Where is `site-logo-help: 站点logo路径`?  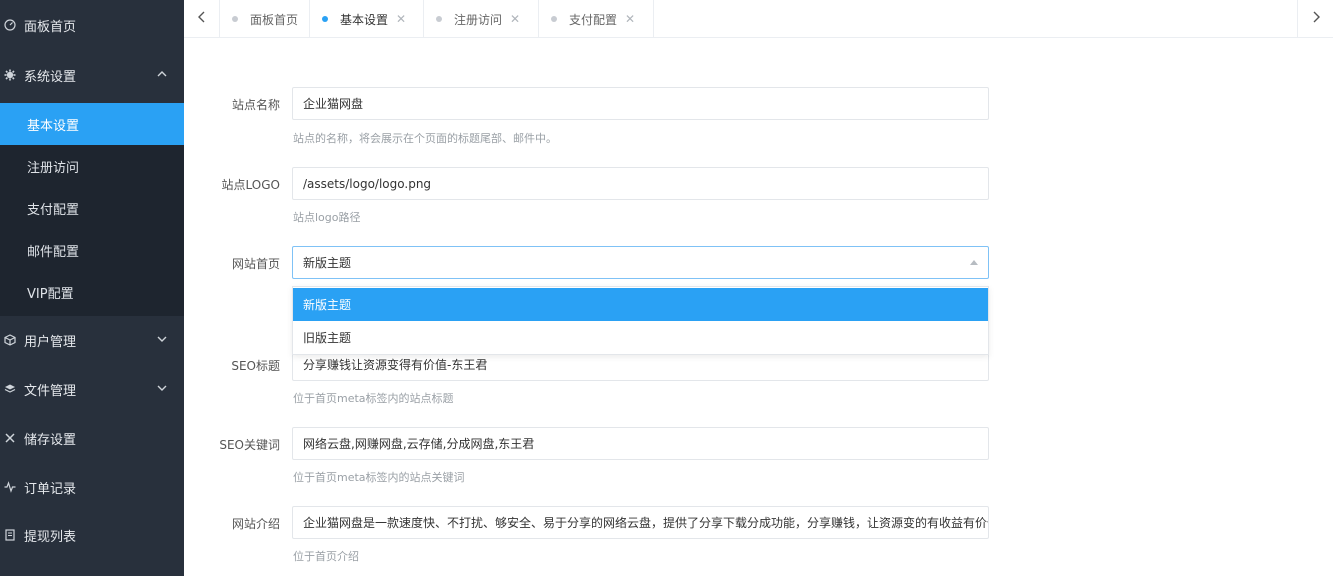 site-logo-help: 站点logo路径 is located at coordinates (327, 217).